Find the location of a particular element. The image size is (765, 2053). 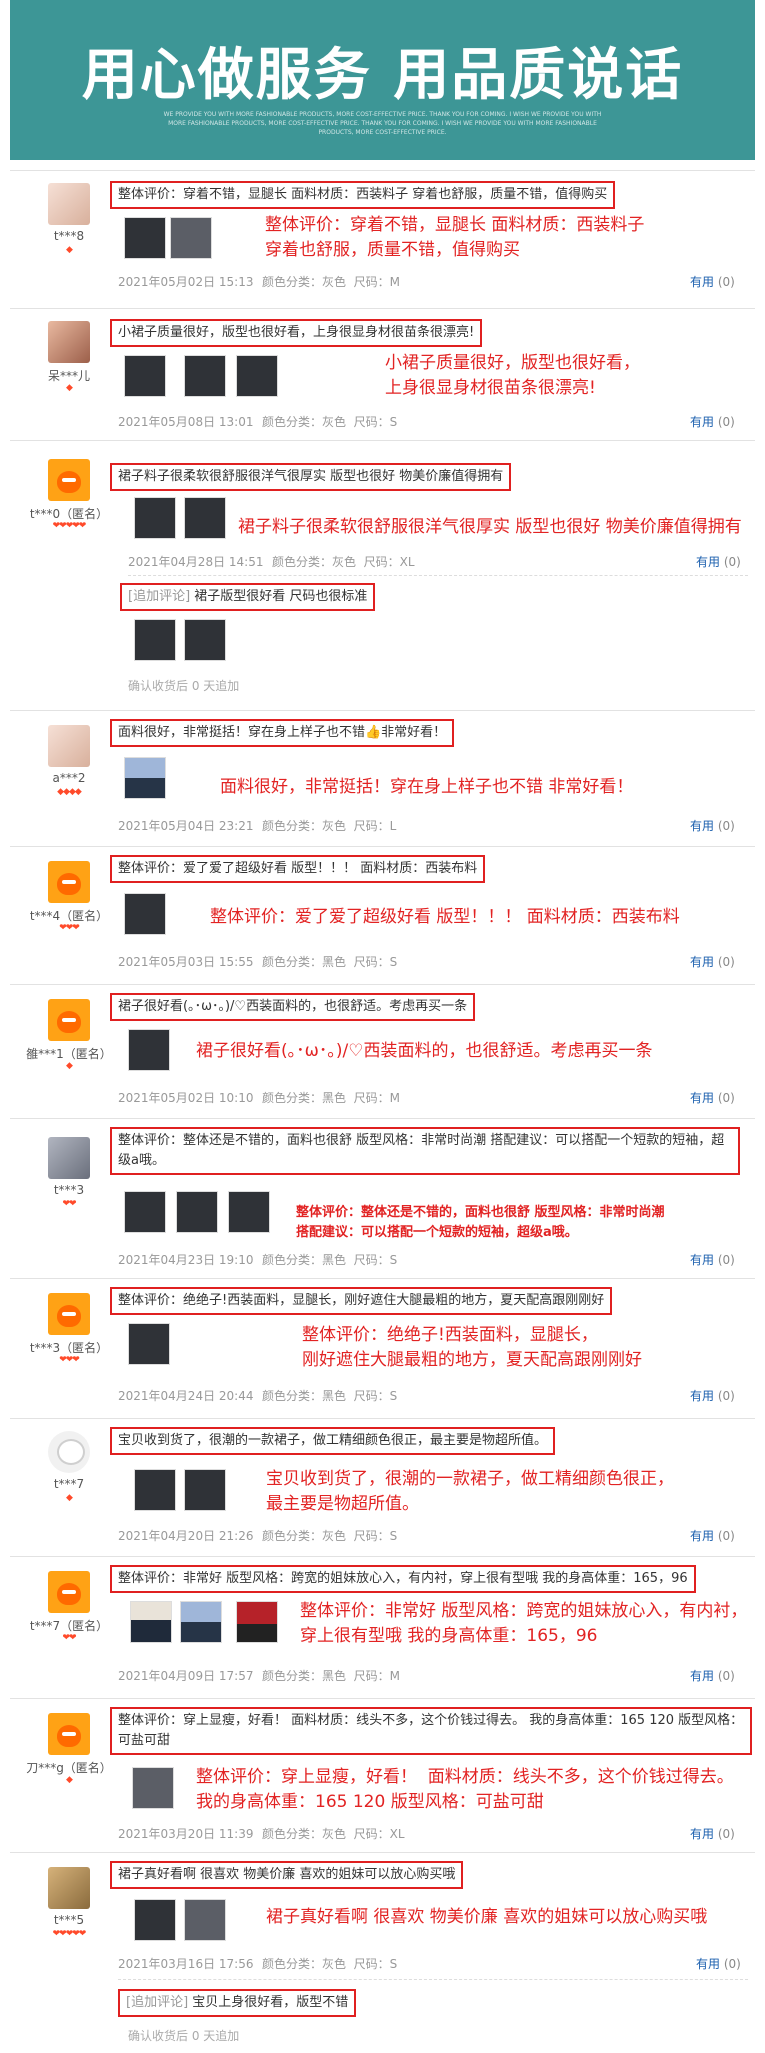

review-text: 宝贝收到货了，很潮的一款裙子，做工精细颜色很正，最主要是物超所值。 is located at coordinates (333, 1441).